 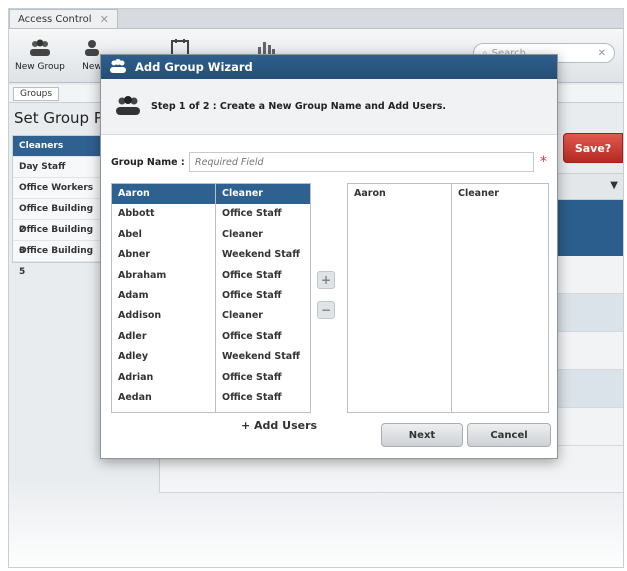 I want to click on save-button: Save?, so click(x=593, y=148).